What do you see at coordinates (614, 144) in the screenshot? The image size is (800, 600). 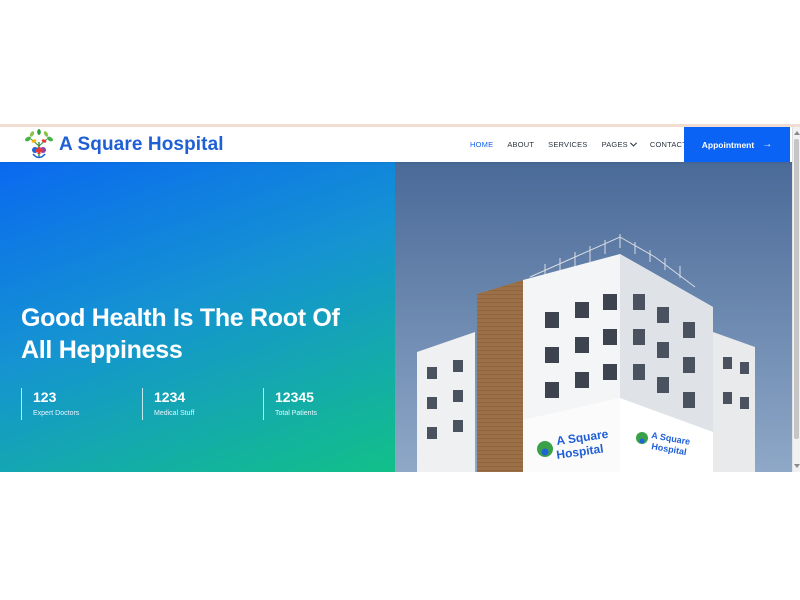 I see `nav-pages-label: PAGES` at bounding box center [614, 144].